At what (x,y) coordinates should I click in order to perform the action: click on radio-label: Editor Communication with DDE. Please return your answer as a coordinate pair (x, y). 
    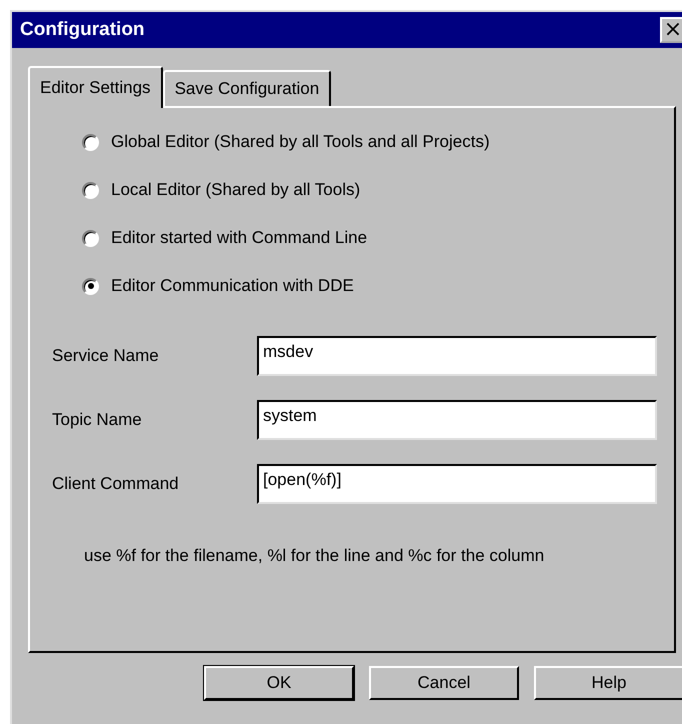
    Looking at the image, I should click on (232, 286).